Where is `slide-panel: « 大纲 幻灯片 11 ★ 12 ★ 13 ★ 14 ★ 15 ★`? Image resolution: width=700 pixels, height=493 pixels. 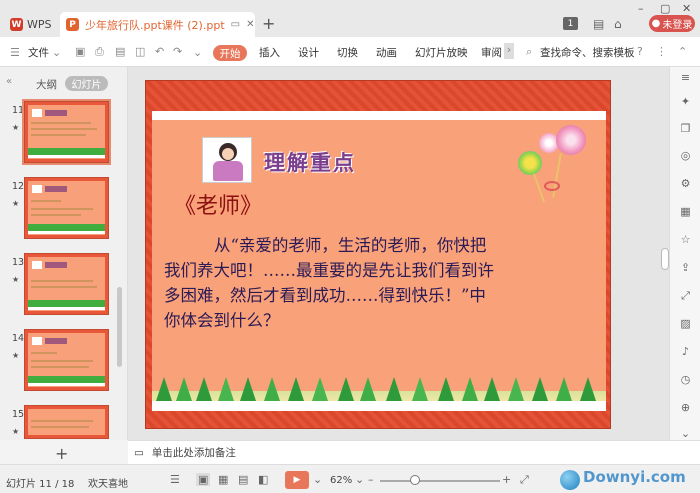 slide-panel: « 大纲 幻灯片 11 ★ 12 ★ 13 ★ 14 ★ 15 ★ is located at coordinates (64, 253).